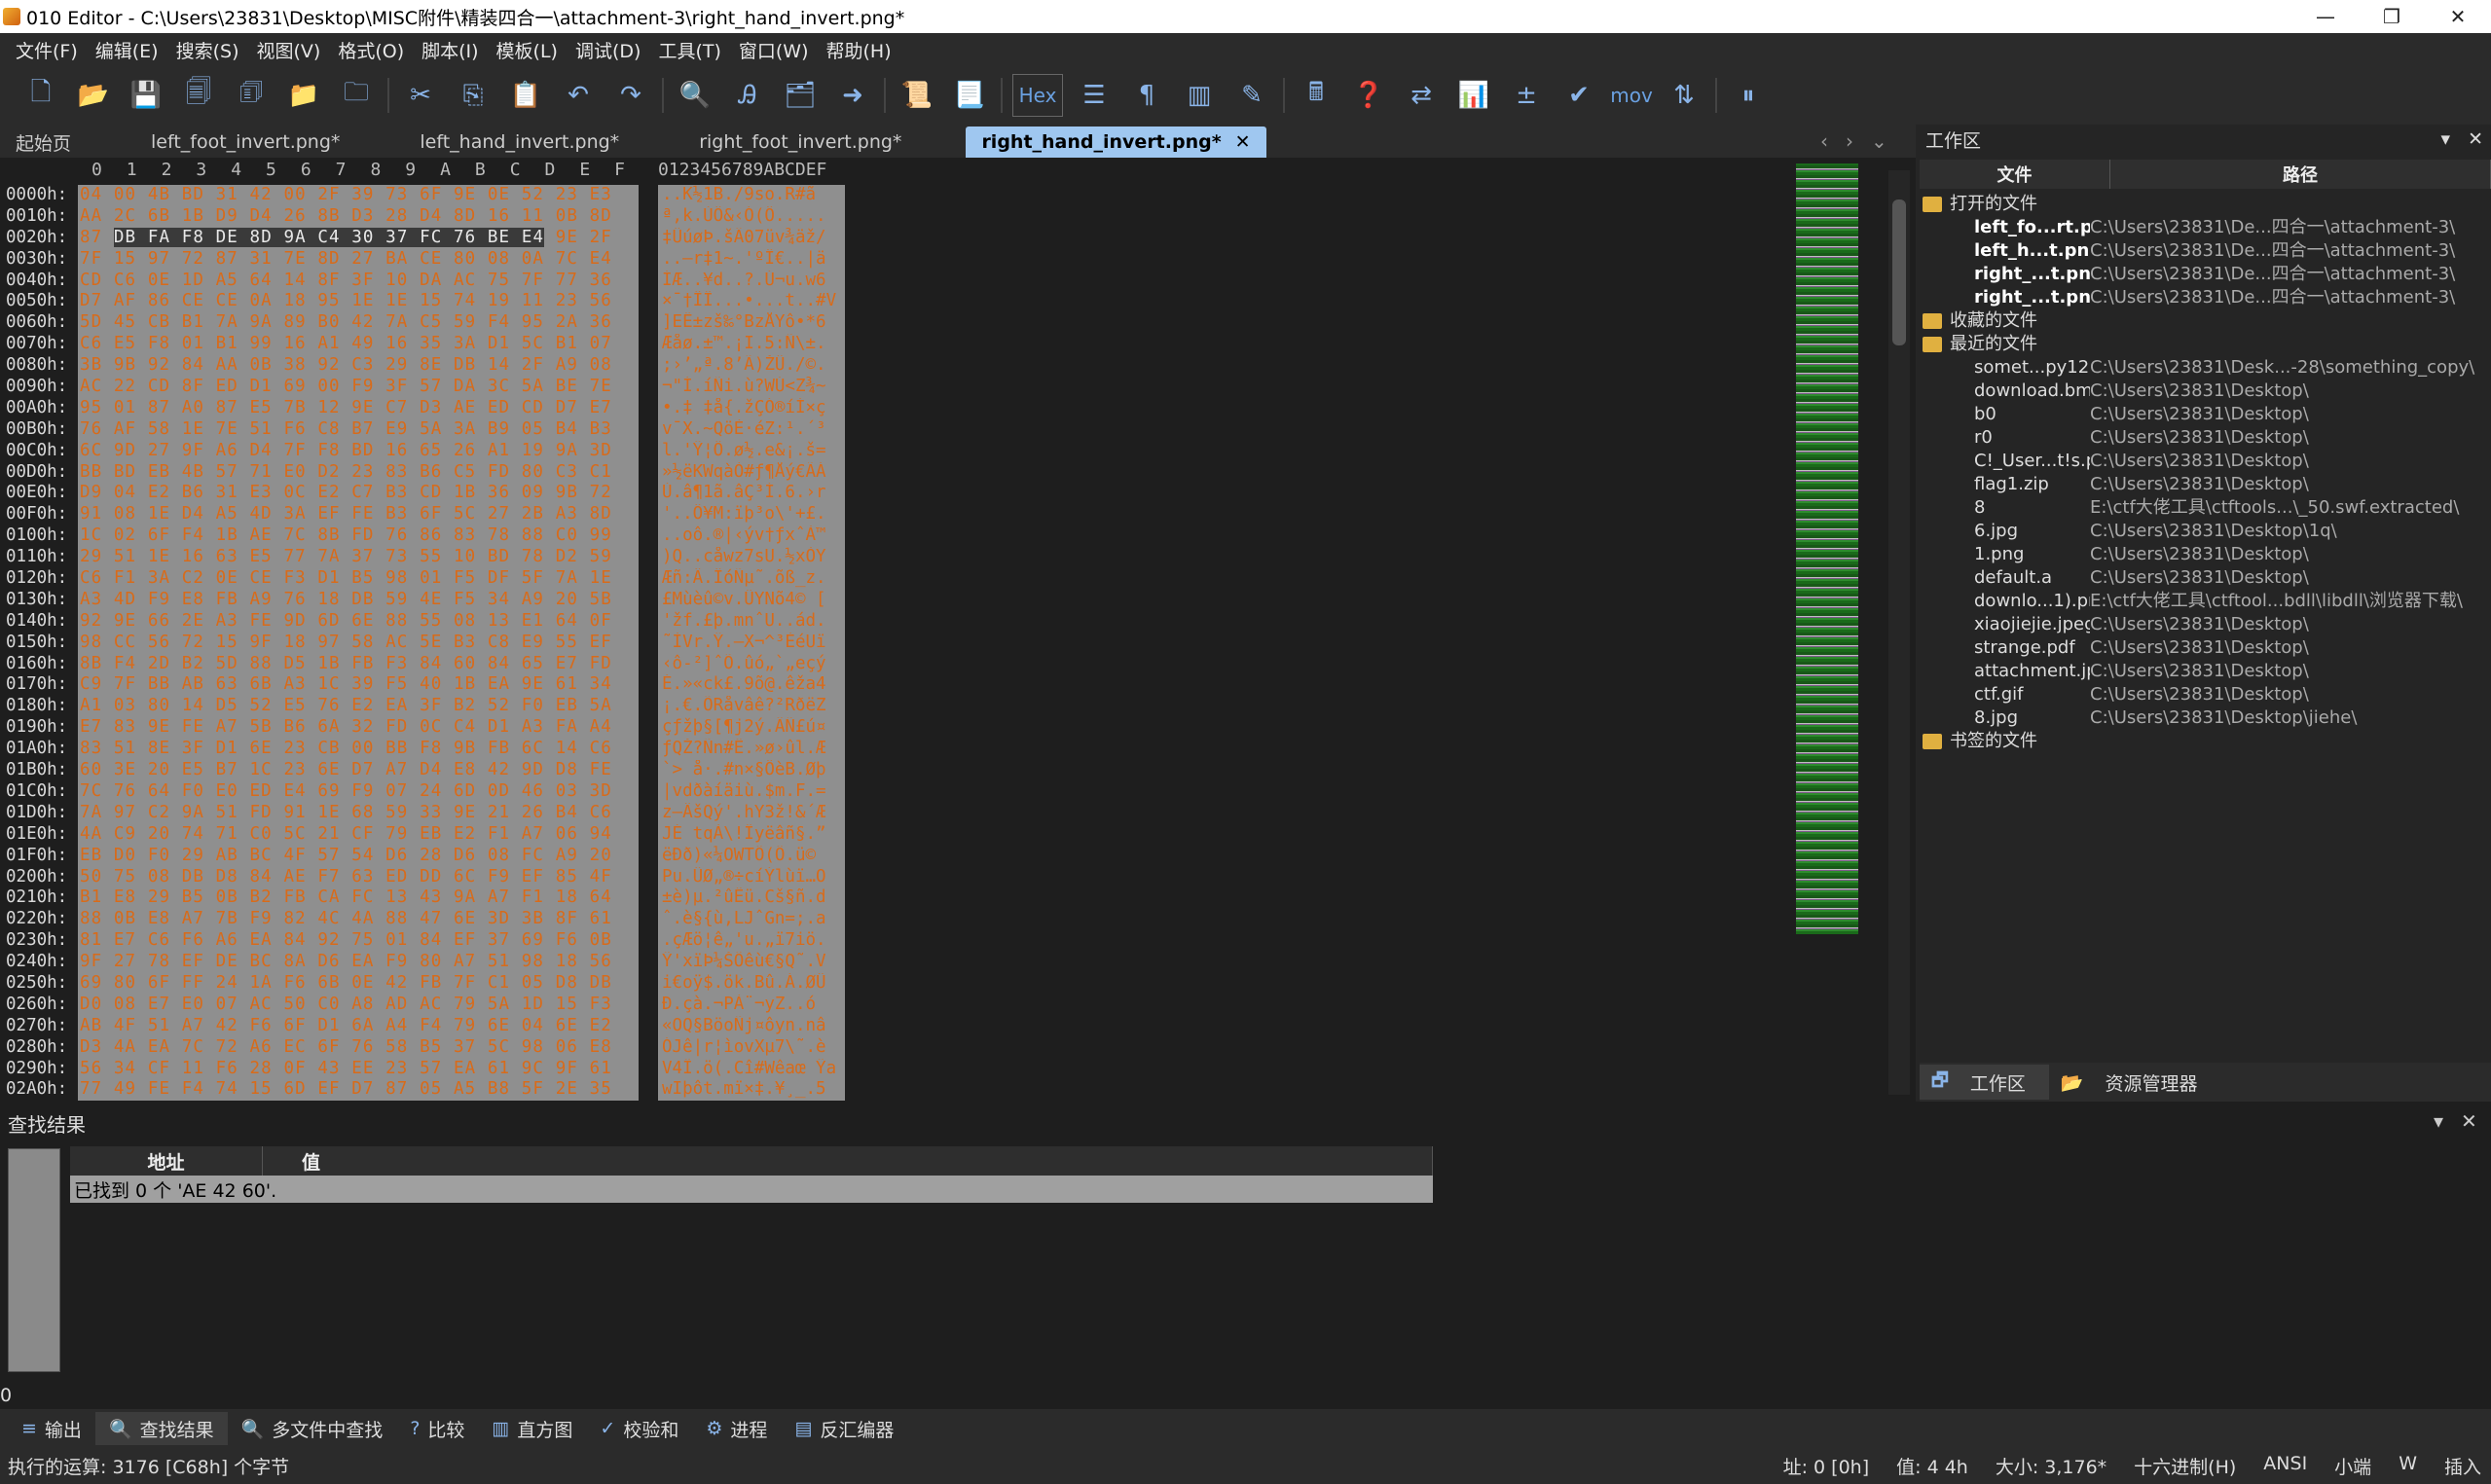 Image resolution: width=2491 pixels, height=1484 pixels. I want to click on undo-icon: ↶, so click(578, 95).